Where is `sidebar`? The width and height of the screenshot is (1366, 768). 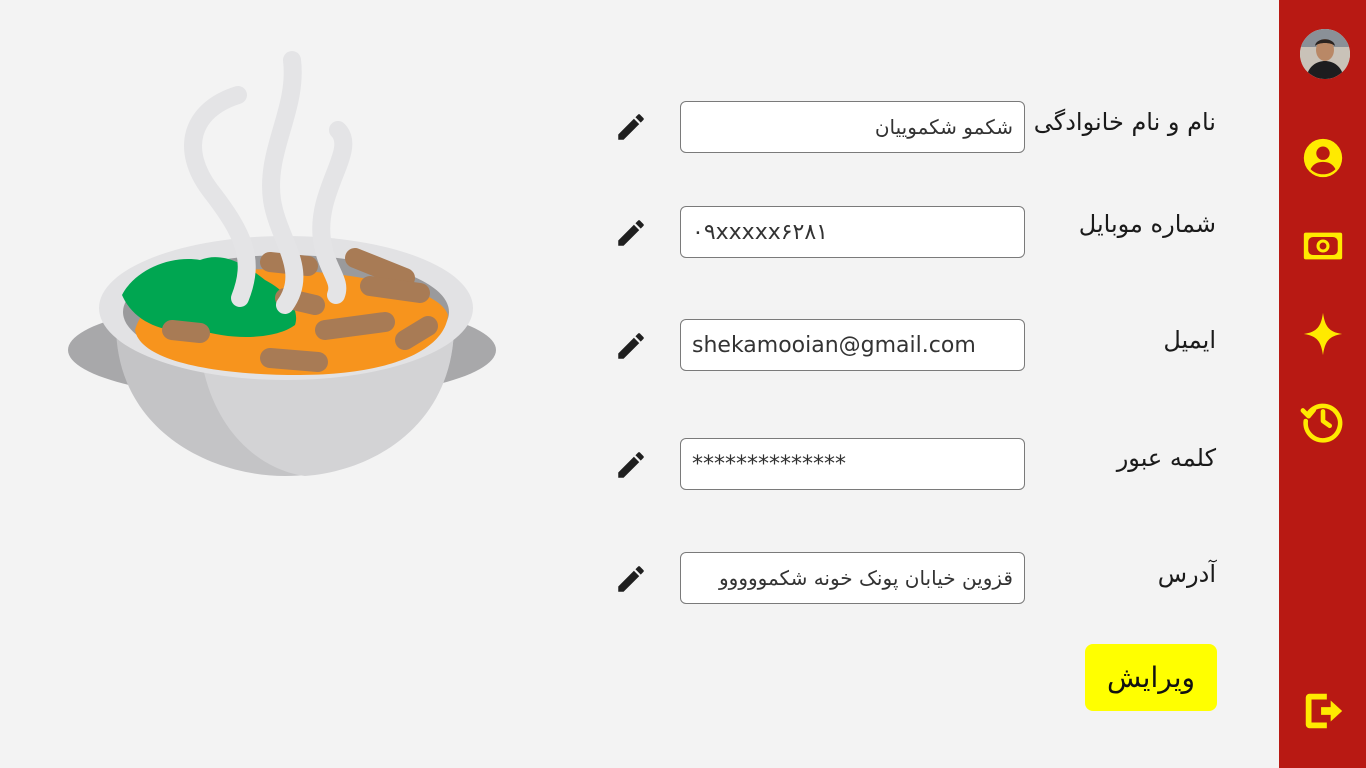 sidebar is located at coordinates (1322, 384).